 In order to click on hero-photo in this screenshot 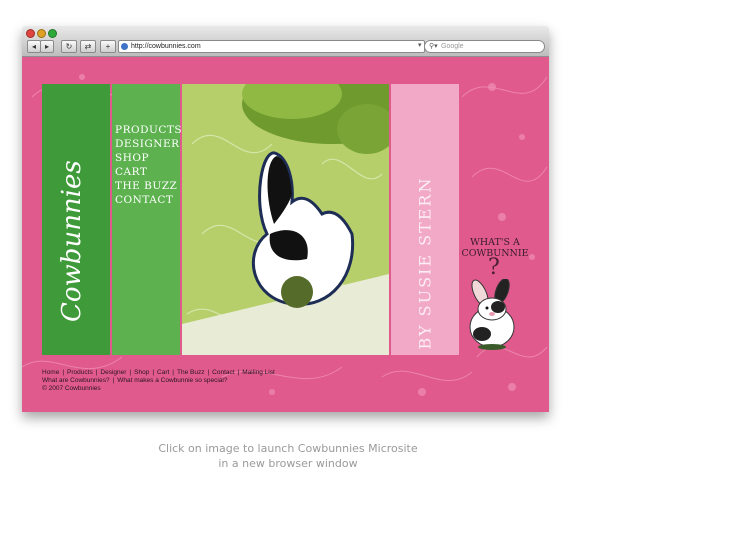, I will do `click(285, 219)`.